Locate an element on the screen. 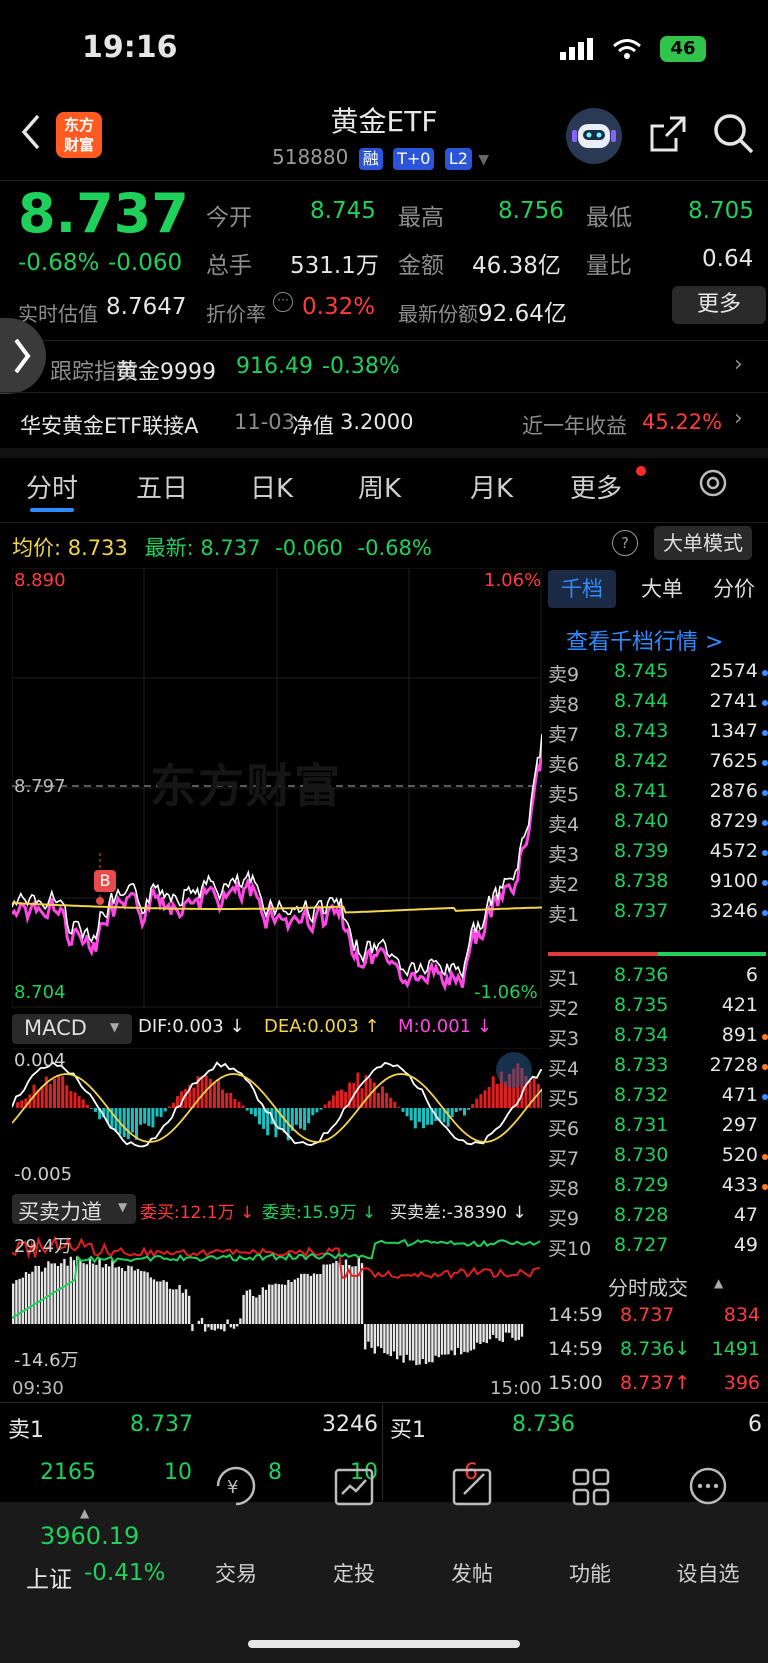 The width and height of the screenshot is (768, 1663). ask-row: 卖7 8.743 1347 is located at coordinates (658, 735).